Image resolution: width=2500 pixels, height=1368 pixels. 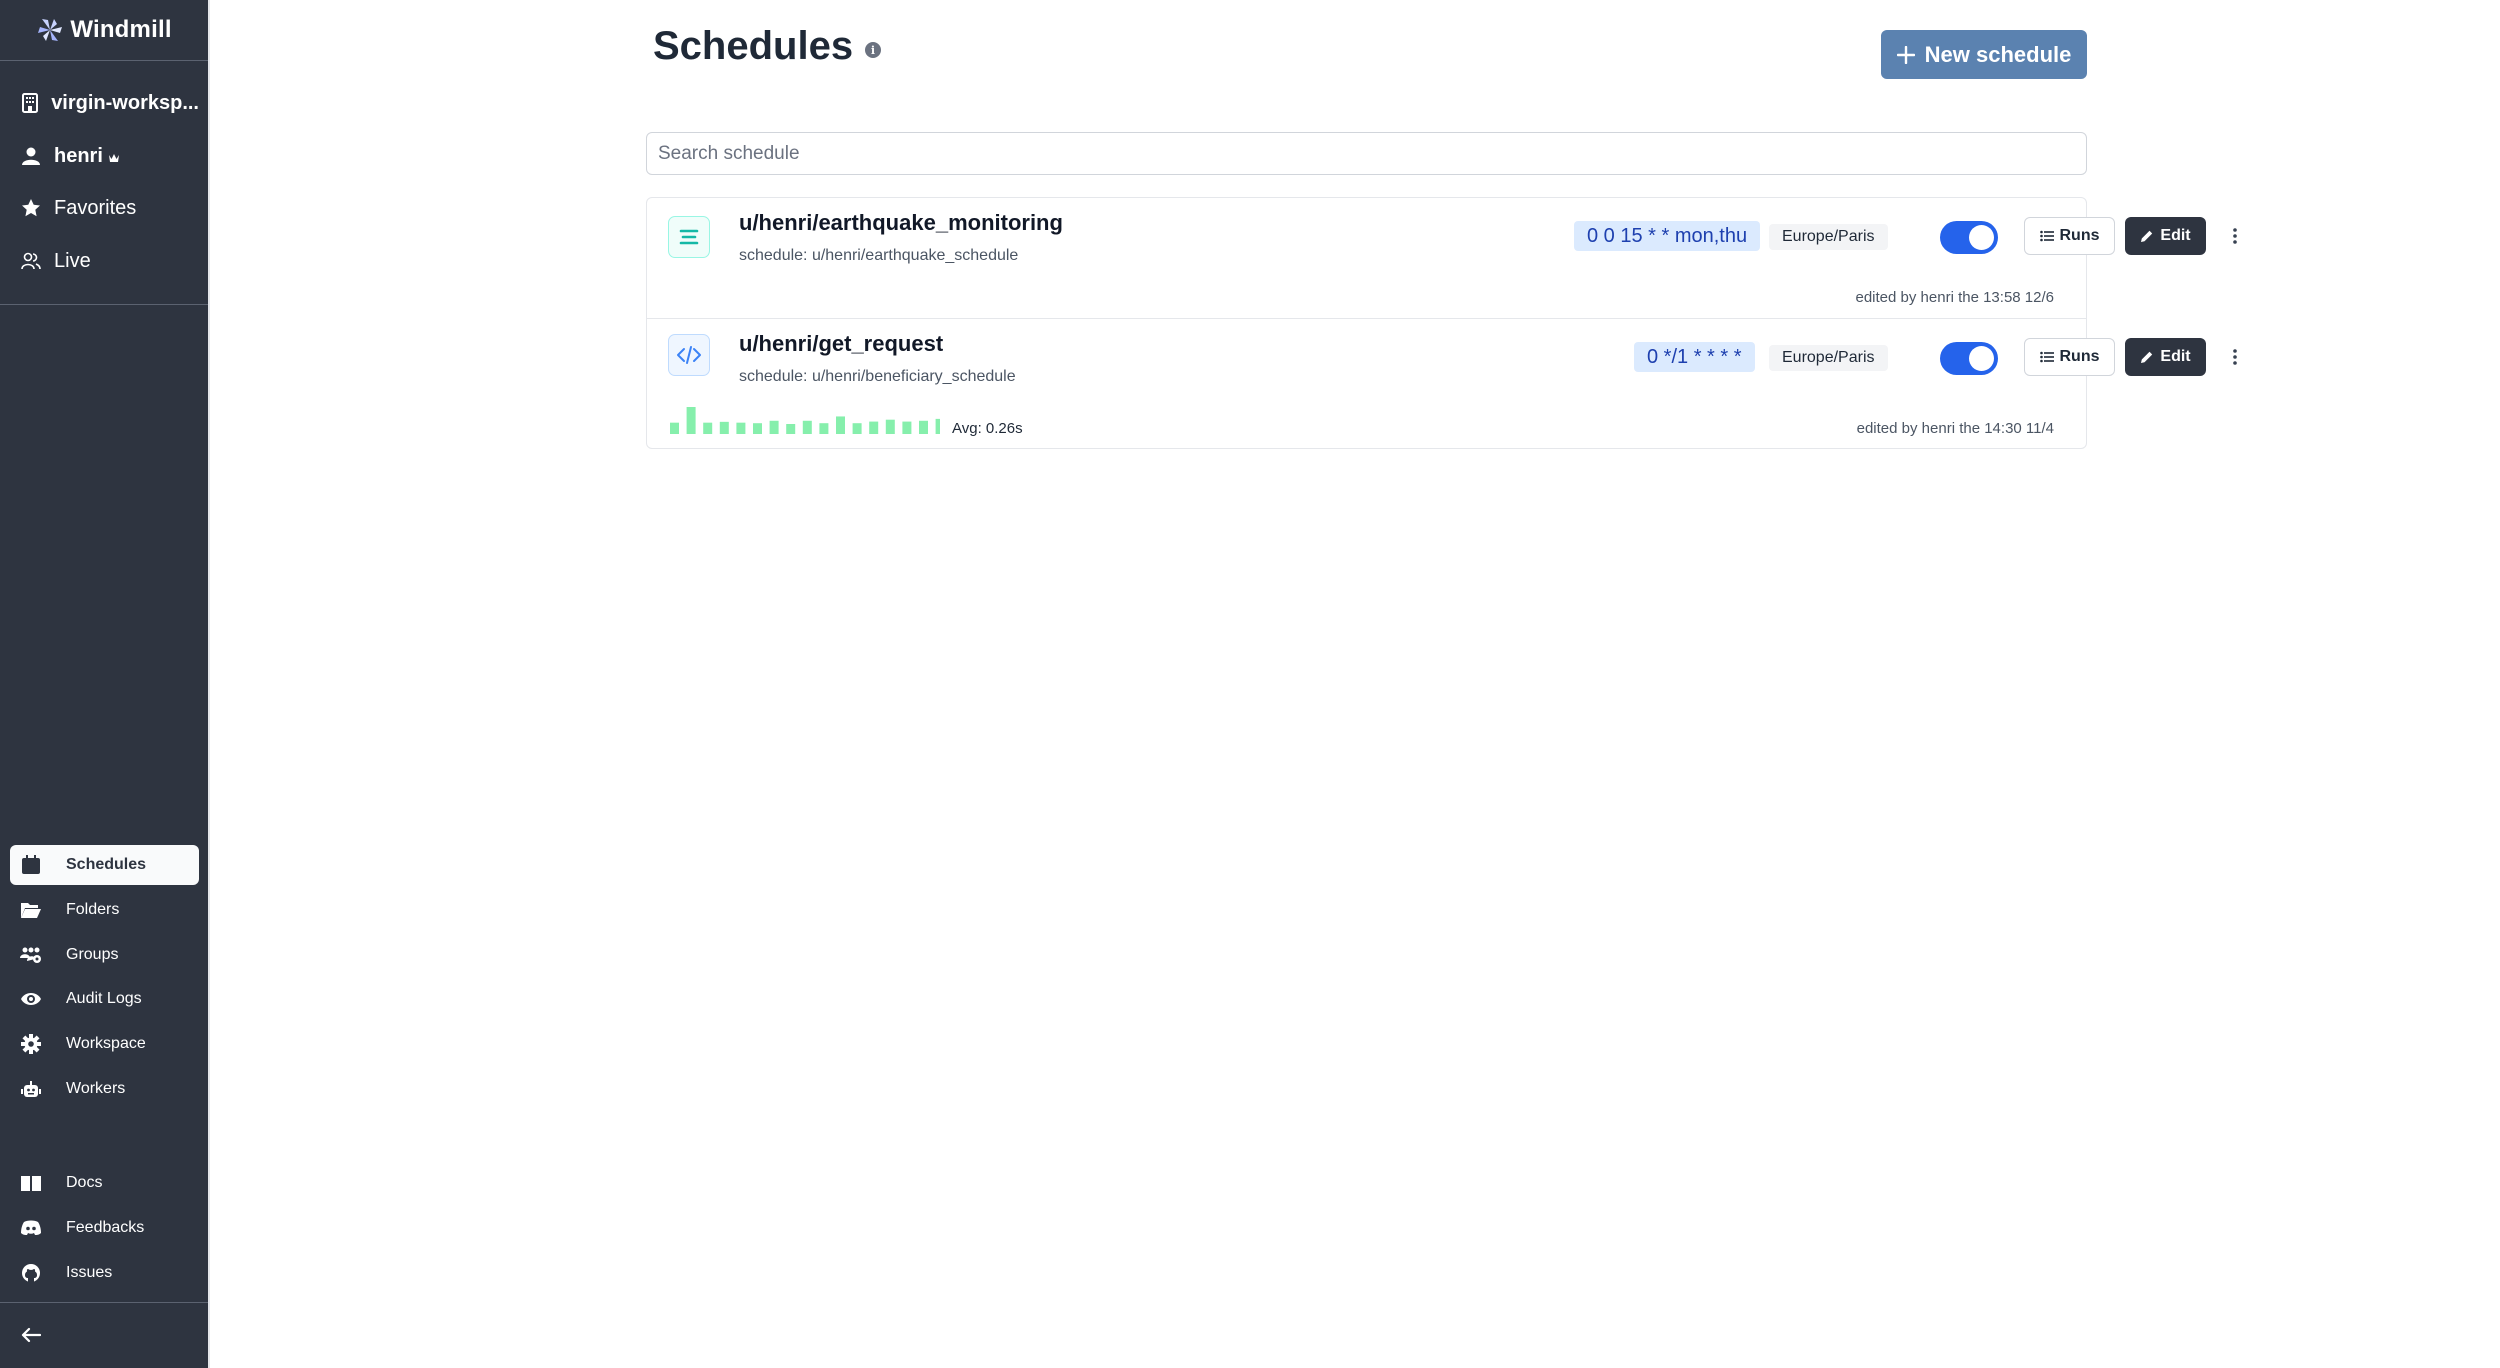 I want to click on run-duration-sparkline, so click(x=805, y=420).